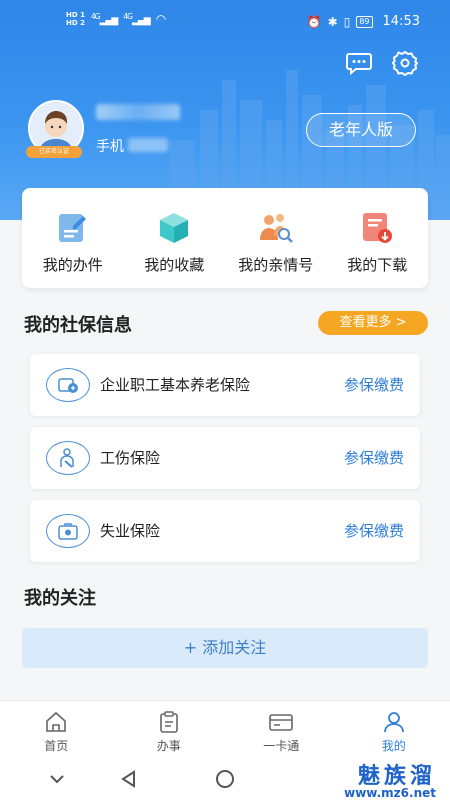  What do you see at coordinates (378, 228) in the screenshot?
I see `download-doc-icon` at bounding box center [378, 228].